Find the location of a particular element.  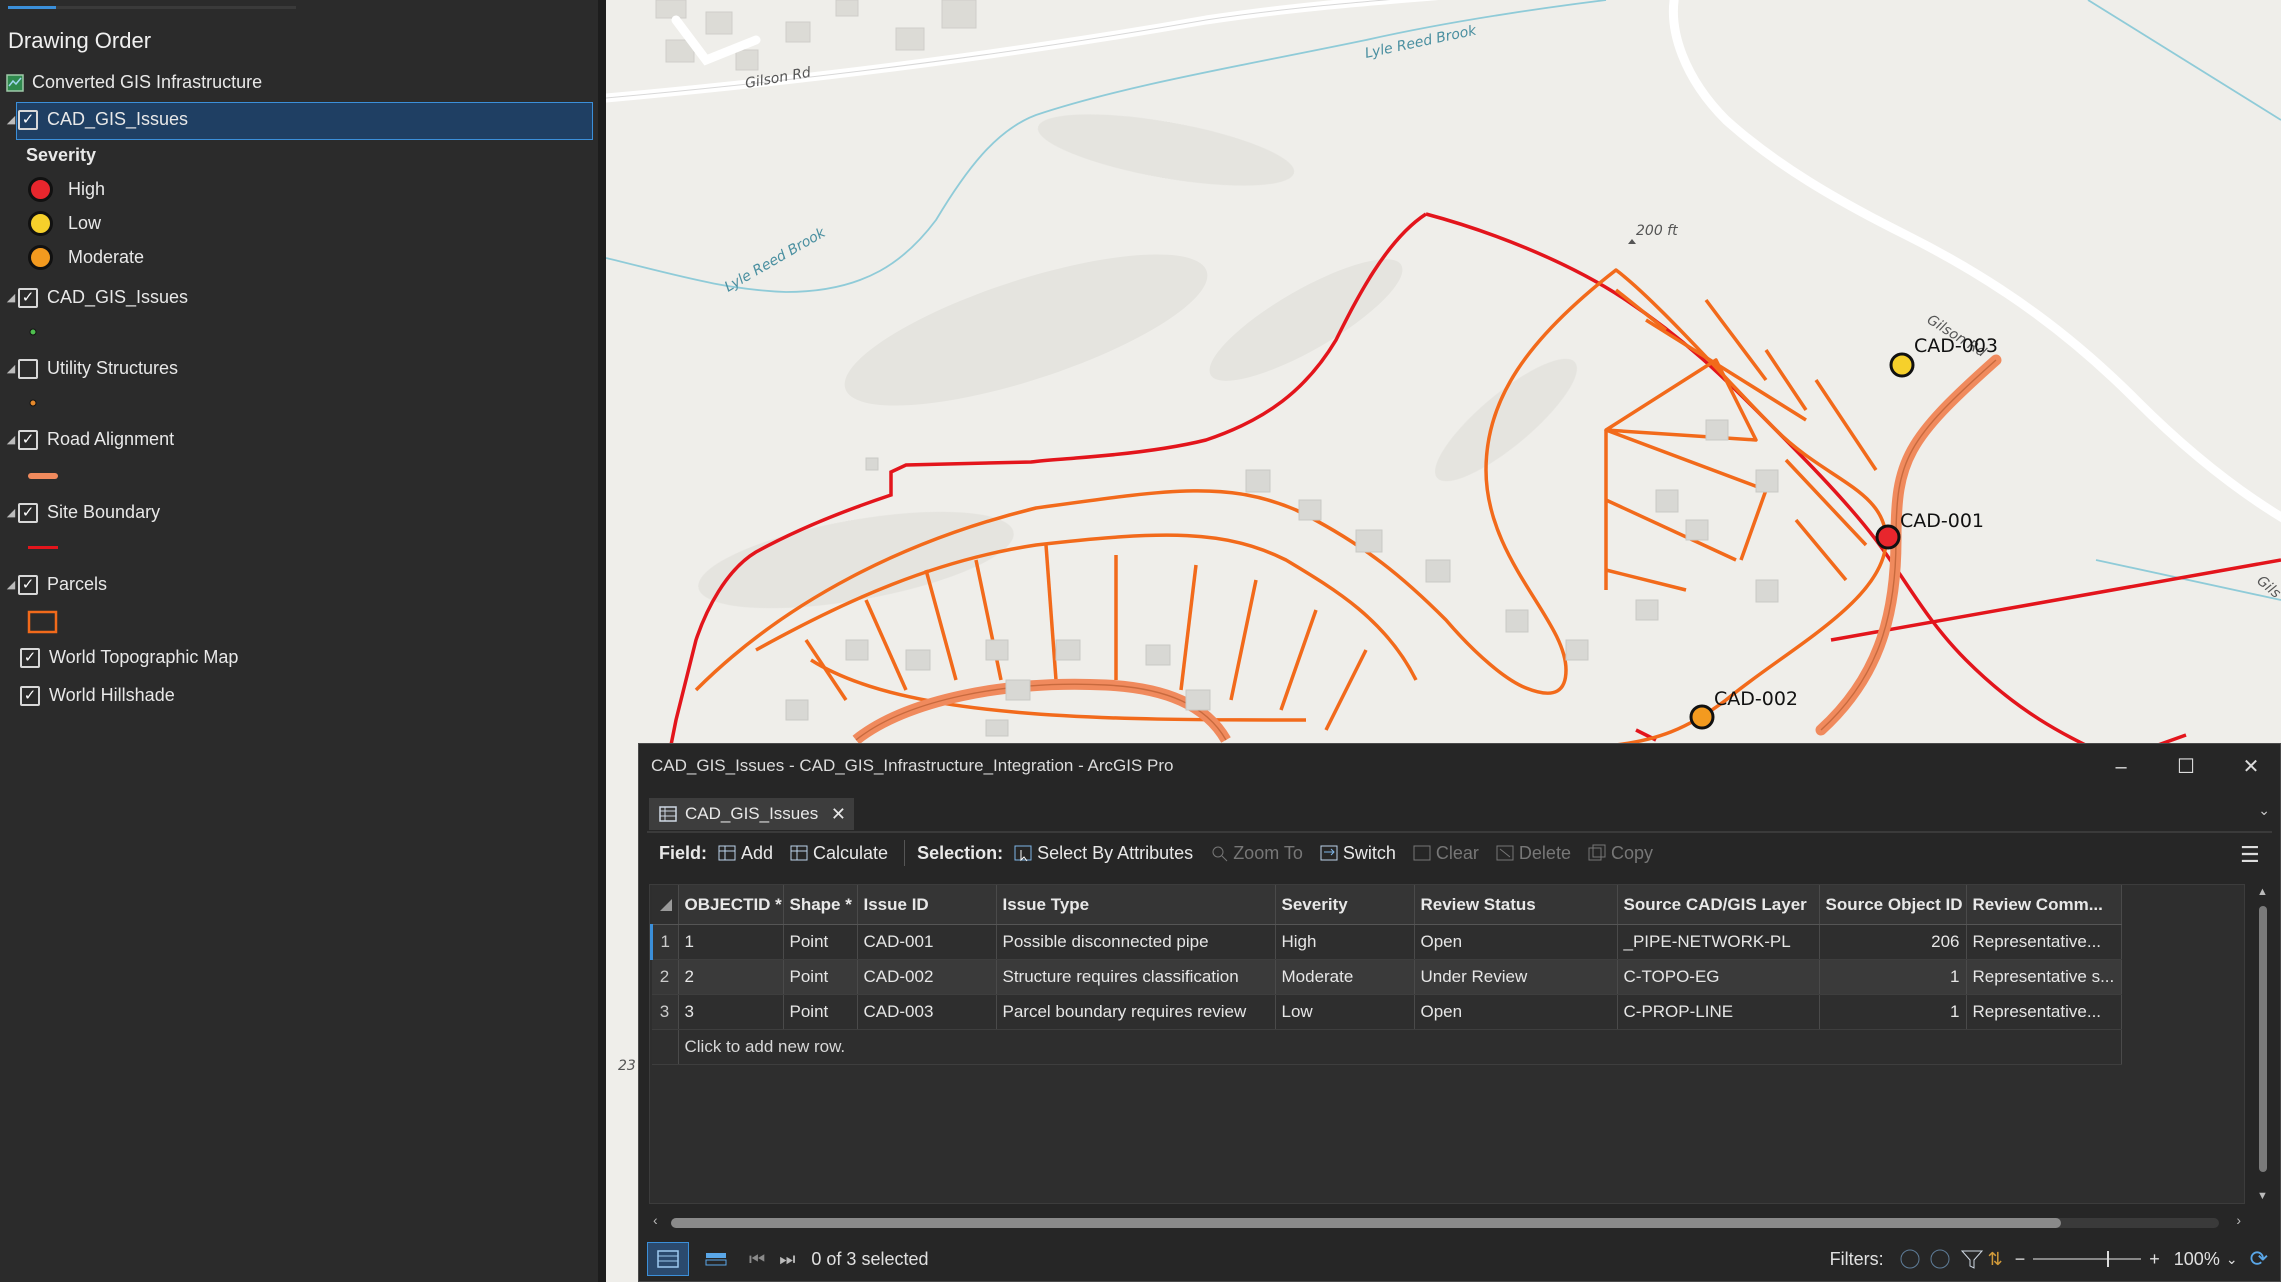

calculate-field-button: Calculate is located at coordinates (838, 853).